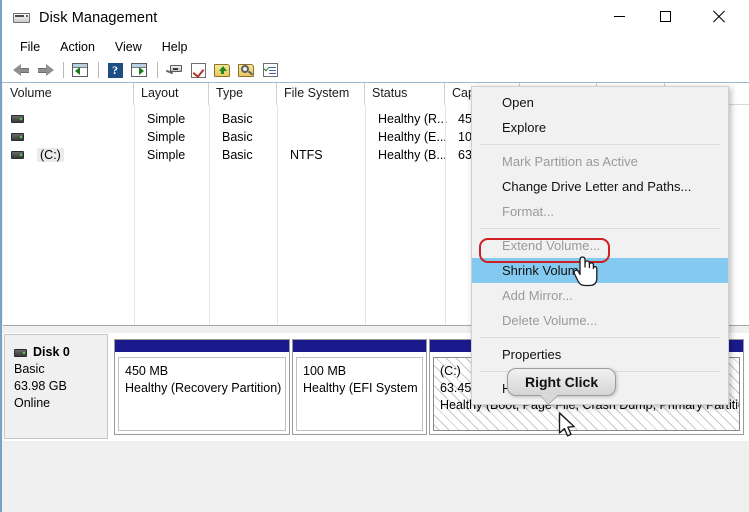 This screenshot has height=512, width=749. I want to click on partition-body: 100 MB Healthy (EFI System Pa, so click(359, 394).